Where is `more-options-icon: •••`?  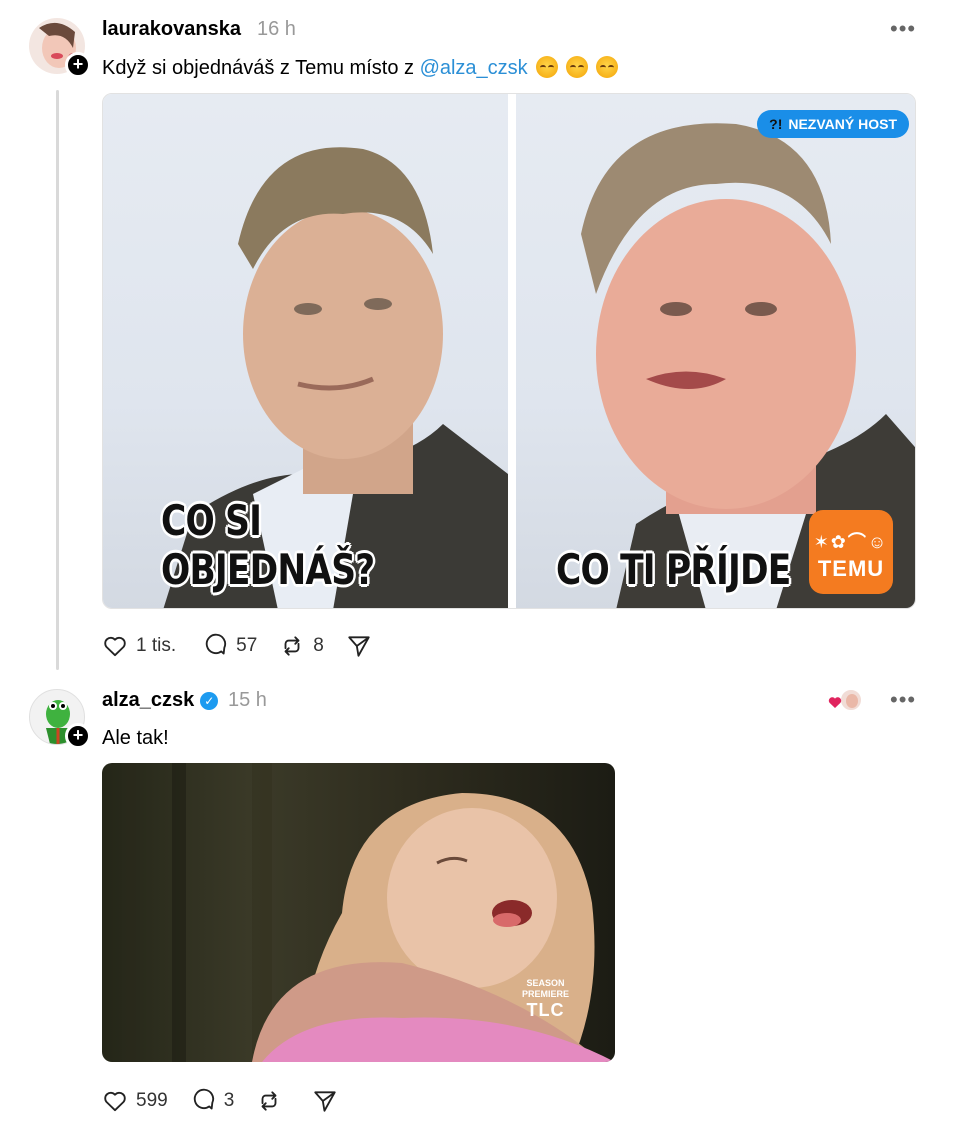
more-options-icon: ••• is located at coordinates (903, 700).